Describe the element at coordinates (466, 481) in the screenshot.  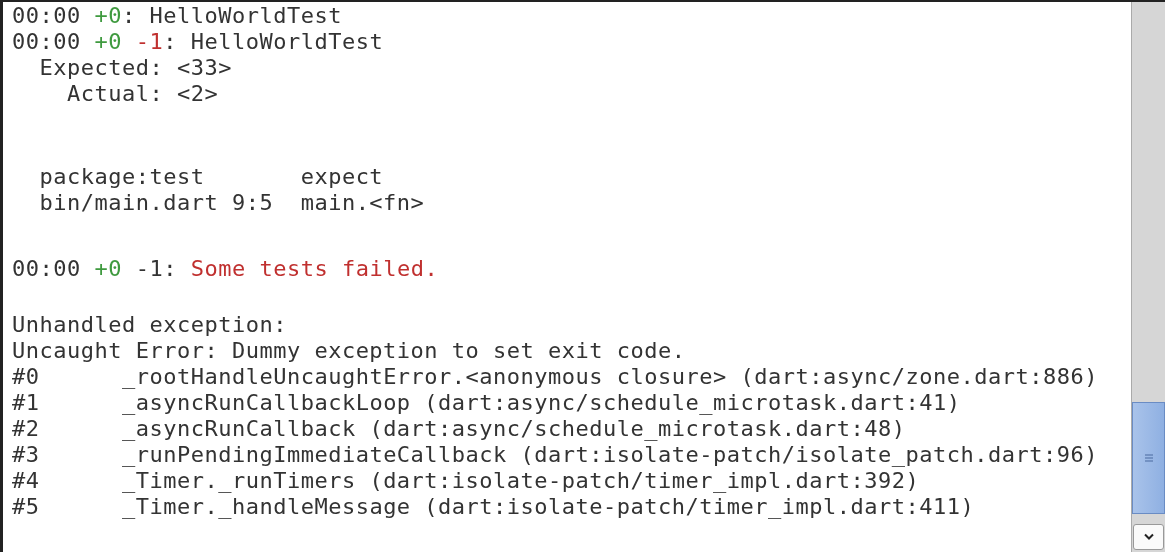
I see `console-line: #4 _Timer._runTimers (dart:isolate-patch/timer_impl.dart:392)` at that location.